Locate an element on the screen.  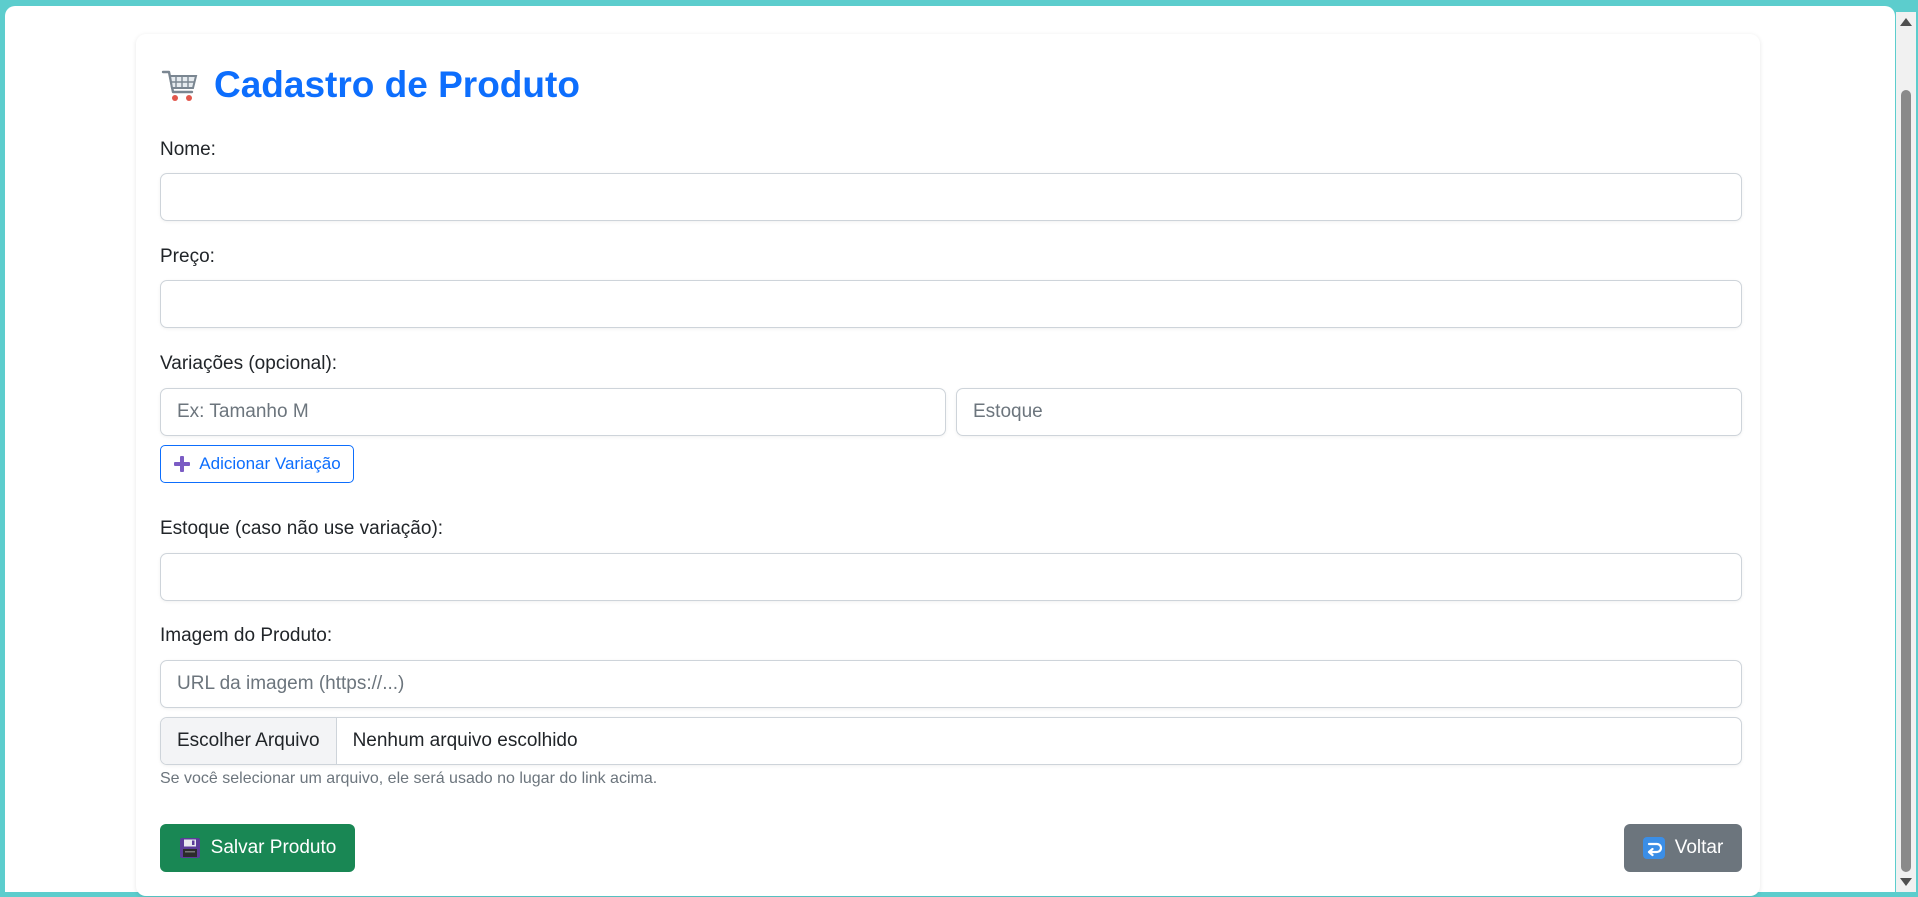
back-label: Voltar is located at coordinates (1699, 847).